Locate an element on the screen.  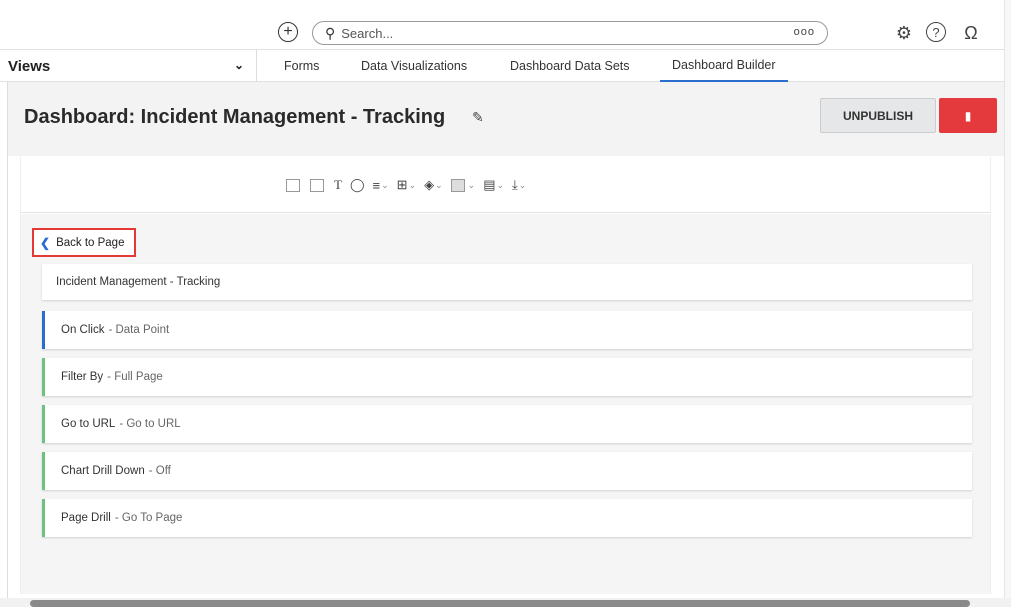
card-value: - Data Point is located at coordinates (139, 330).